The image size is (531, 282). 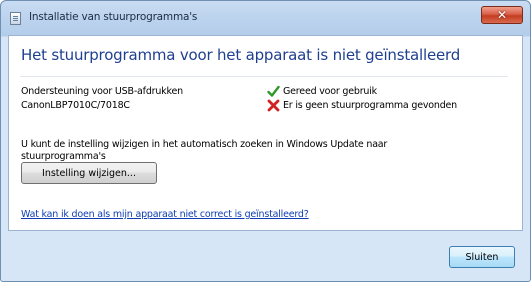 What do you see at coordinates (264, 76) in the screenshot?
I see `divider` at bounding box center [264, 76].